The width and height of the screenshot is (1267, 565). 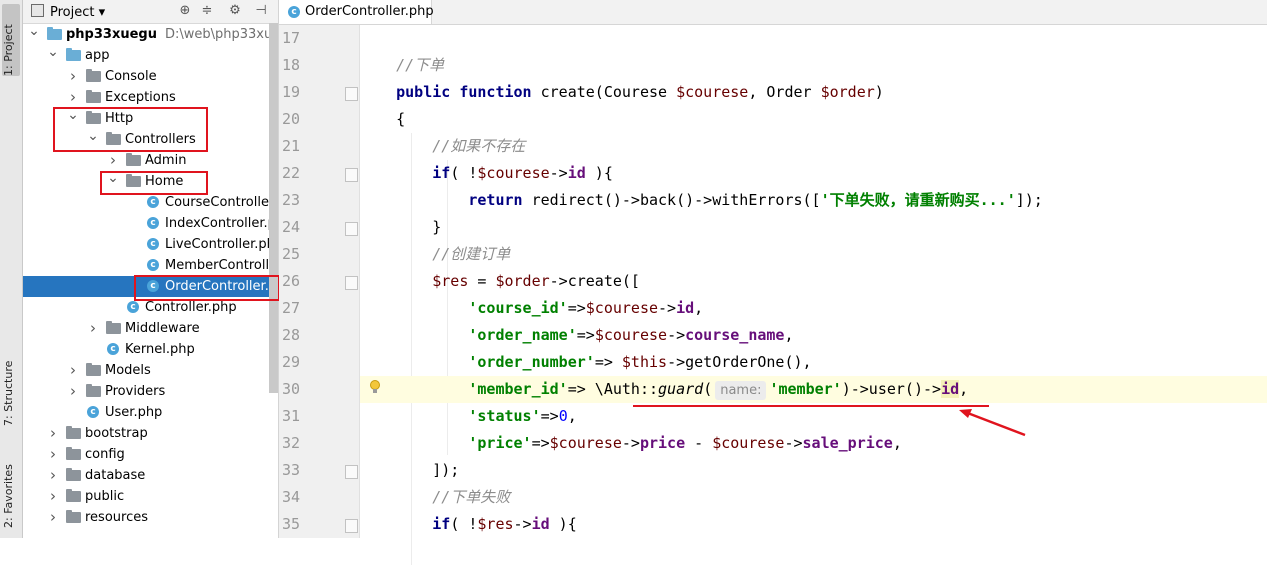 What do you see at coordinates (150, 475) in the screenshot?
I see `tree-item: › database` at bounding box center [150, 475].